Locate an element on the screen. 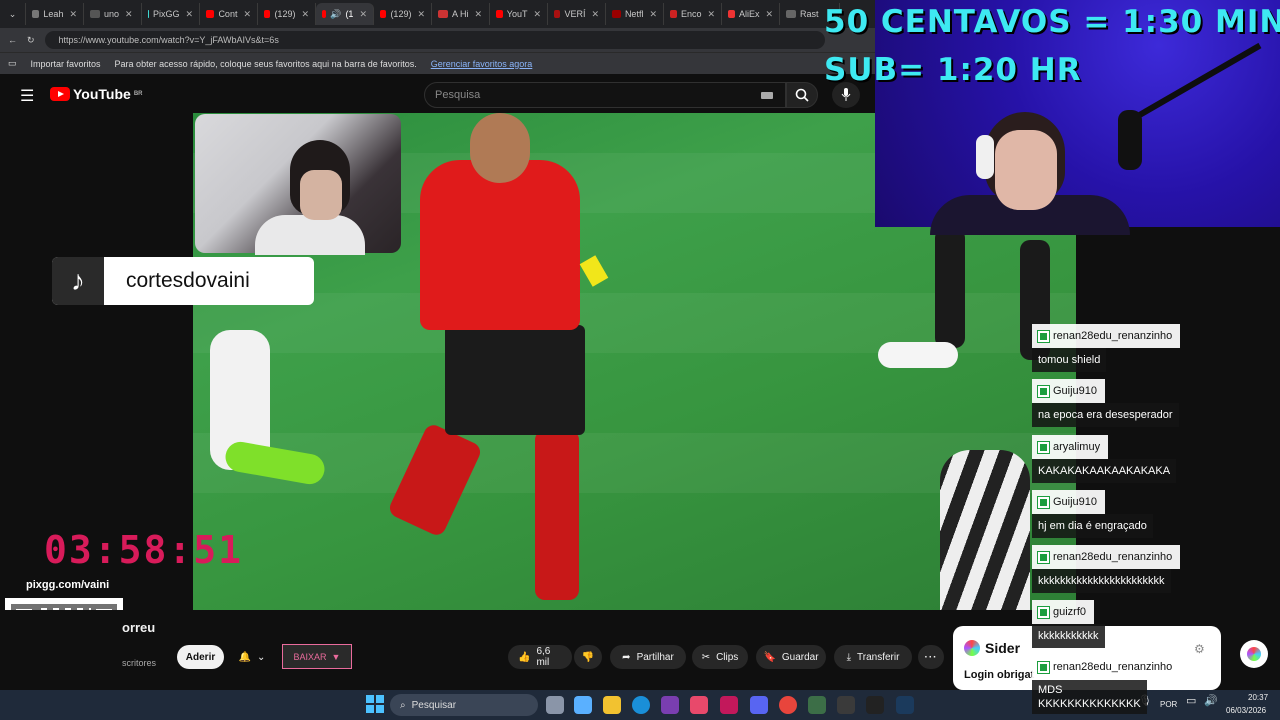 This screenshot has width=1280, height=720. logo-text: YouTube is located at coordinates (102, 94).